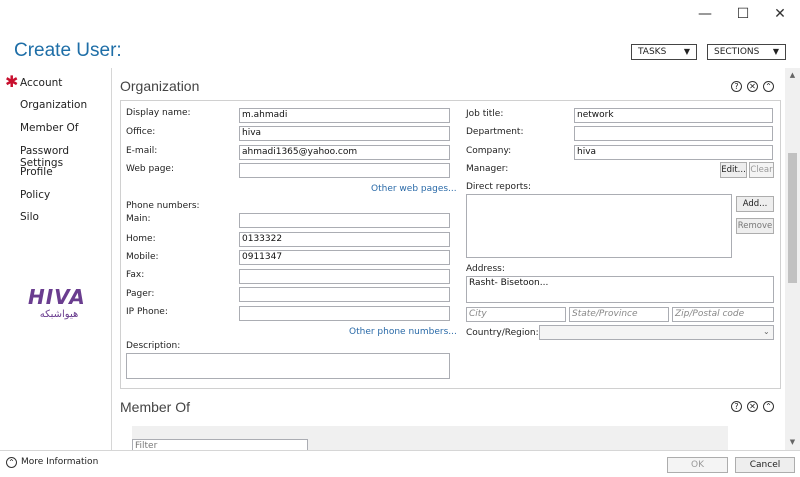  I want to click on office-field: hiva, so click(344, 133).